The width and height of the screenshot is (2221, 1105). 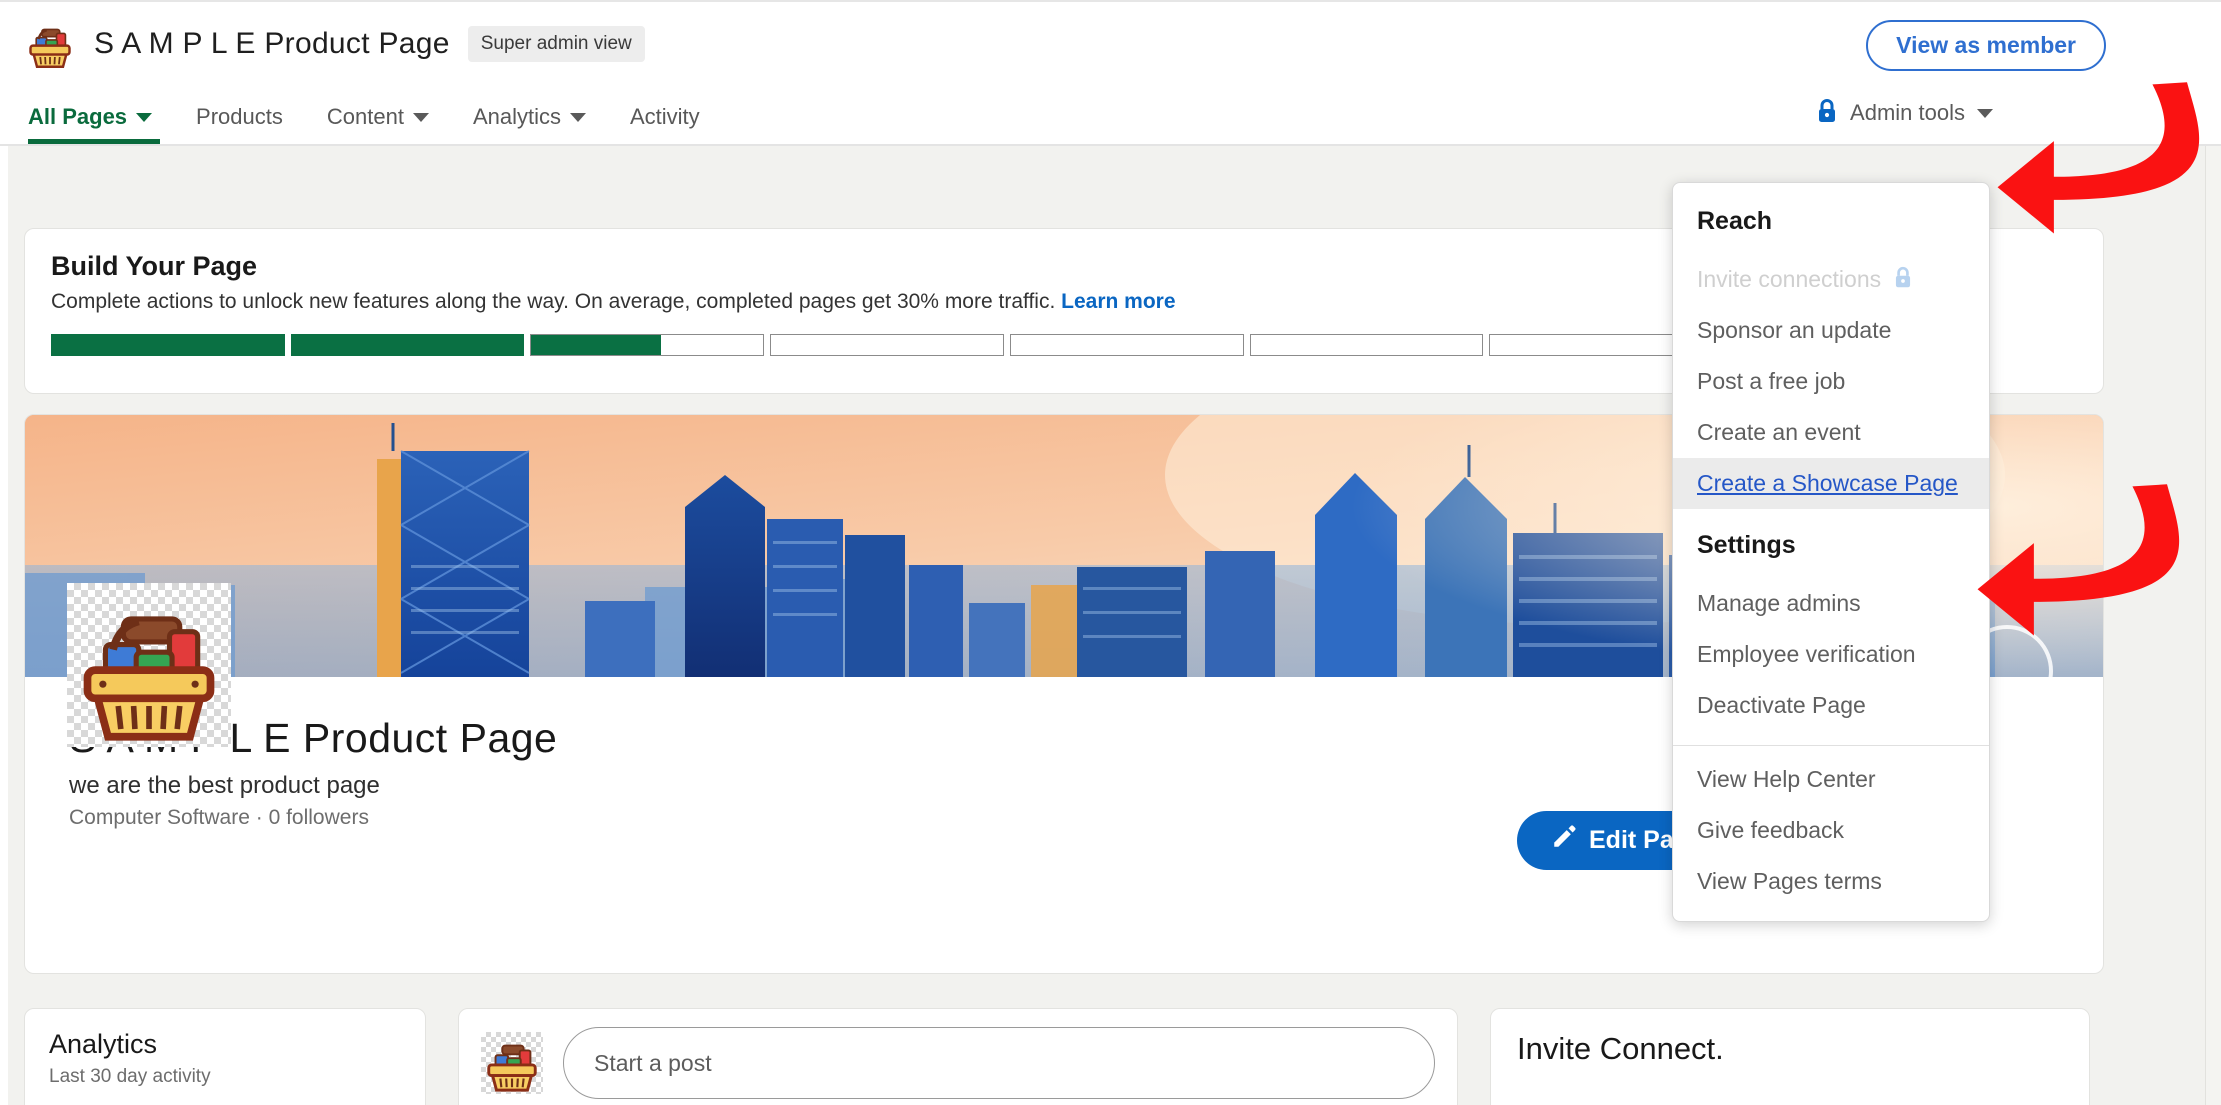 What do you see at coordinates (225, 1056) in the screenshot?
I see `analytics-card: Analytics Last 30 day activity` at bounding box center [225, 1056].